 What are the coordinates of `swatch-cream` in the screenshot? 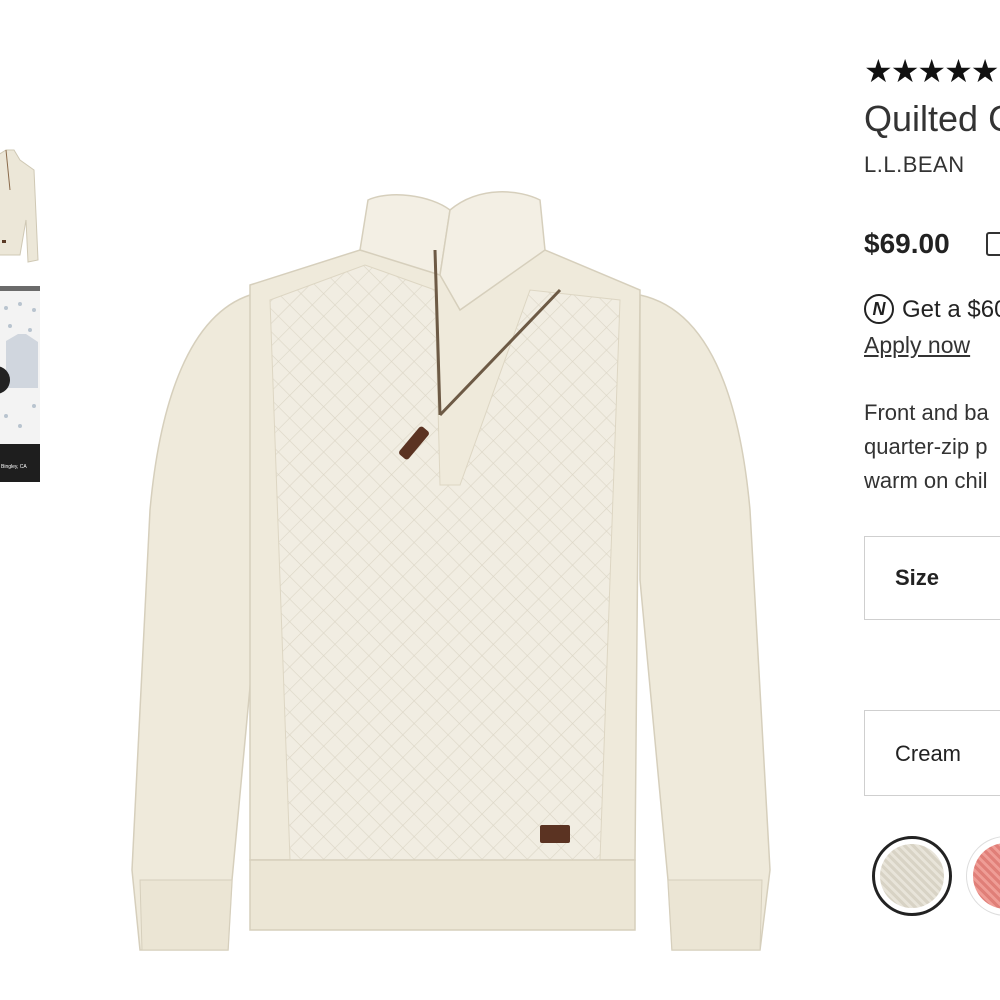 It's located at (912, 876).